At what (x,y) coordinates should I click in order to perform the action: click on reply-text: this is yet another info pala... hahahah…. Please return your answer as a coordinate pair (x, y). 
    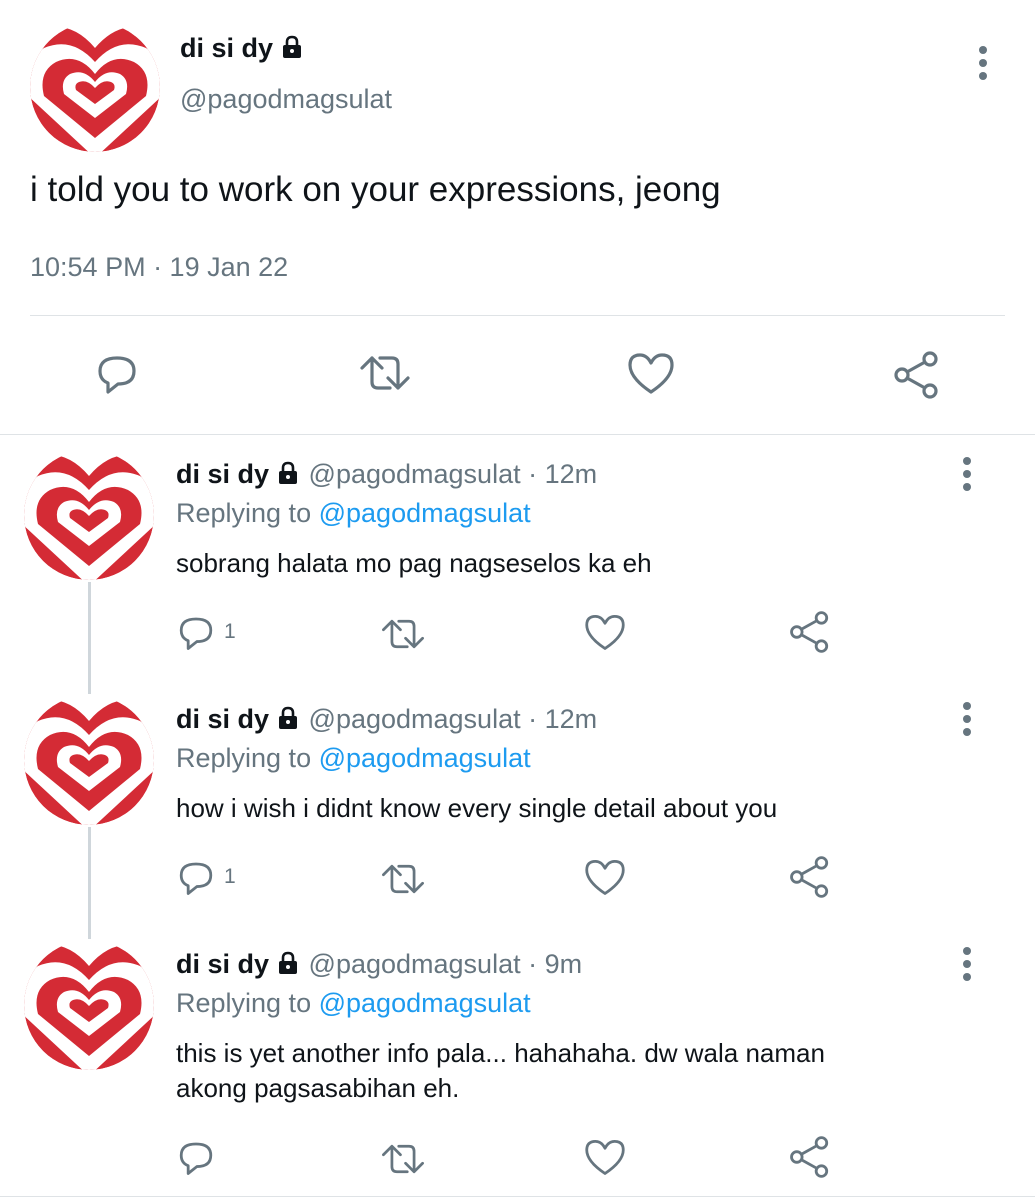
    Looking at the image, I should click on (500, 1053).